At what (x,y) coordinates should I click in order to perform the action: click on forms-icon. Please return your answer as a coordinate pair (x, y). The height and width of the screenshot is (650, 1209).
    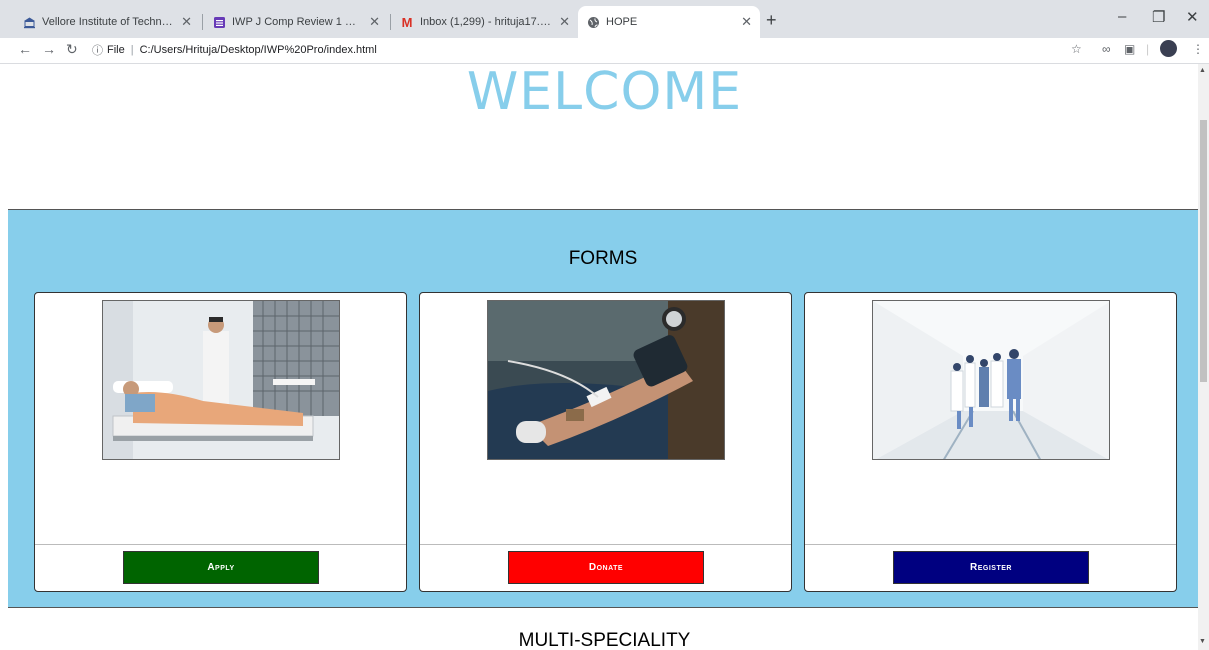
    Looking at the image, I should click on (219, 22).